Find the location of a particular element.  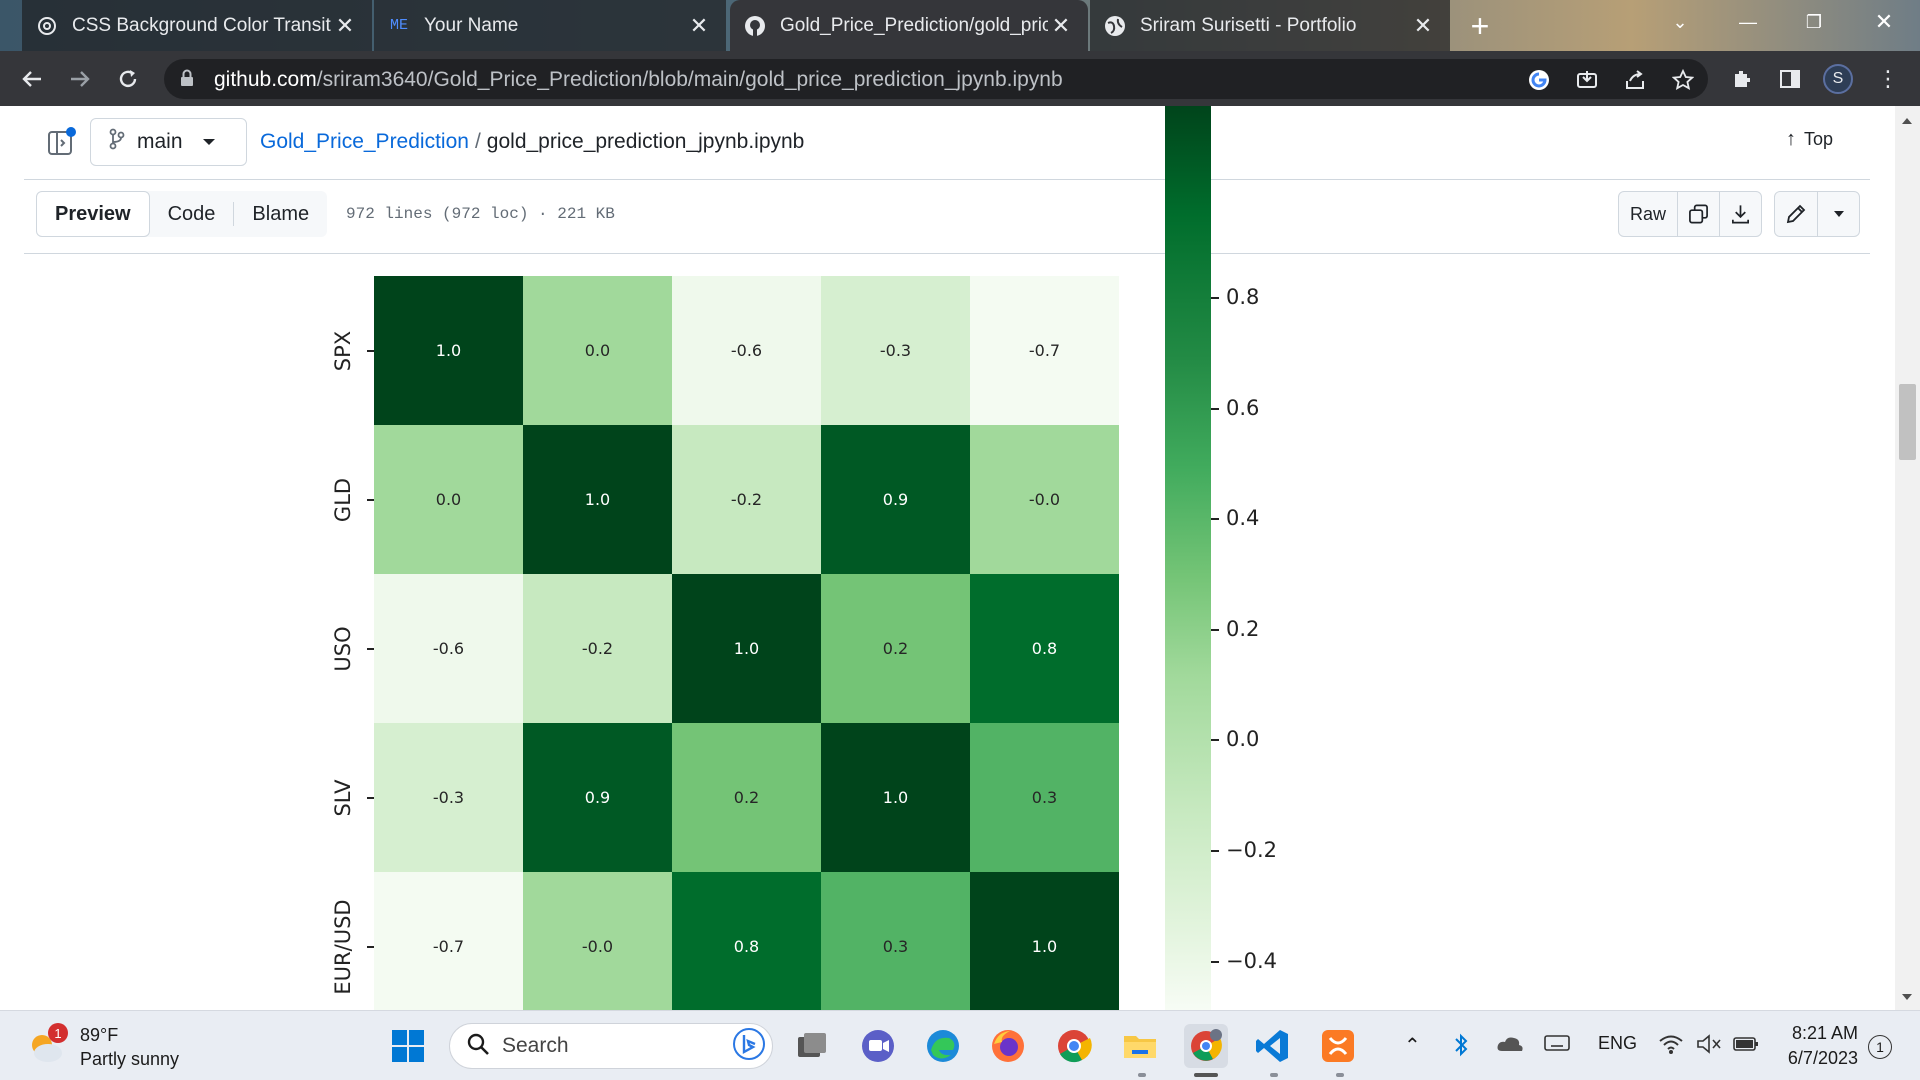

file-explorer-icon is located at coordinates (1140, 1046).